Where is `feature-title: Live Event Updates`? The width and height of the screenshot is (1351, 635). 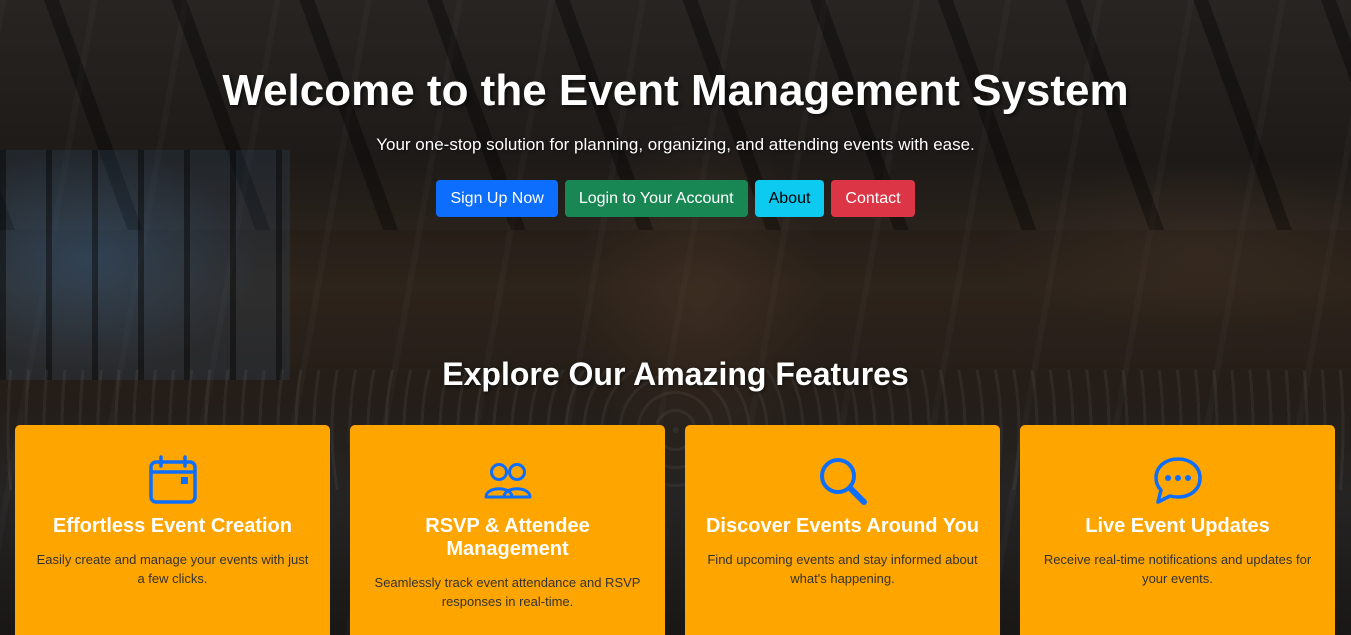
feature-title: Live Event Updates is located at coordinates (1177, 526).